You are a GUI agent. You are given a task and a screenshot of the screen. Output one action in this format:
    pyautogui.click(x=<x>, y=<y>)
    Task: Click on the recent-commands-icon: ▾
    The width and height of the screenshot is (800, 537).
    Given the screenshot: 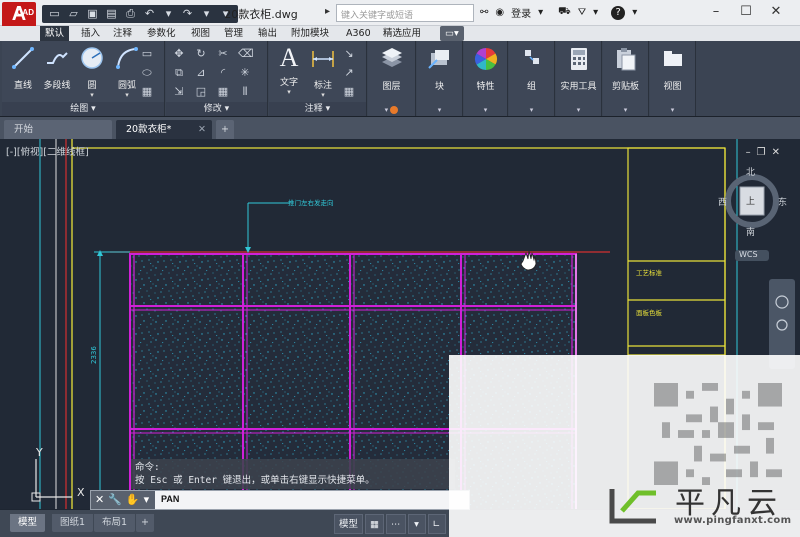 What is the action you would take?
    pyautogui.click(x=147, y=500)
    